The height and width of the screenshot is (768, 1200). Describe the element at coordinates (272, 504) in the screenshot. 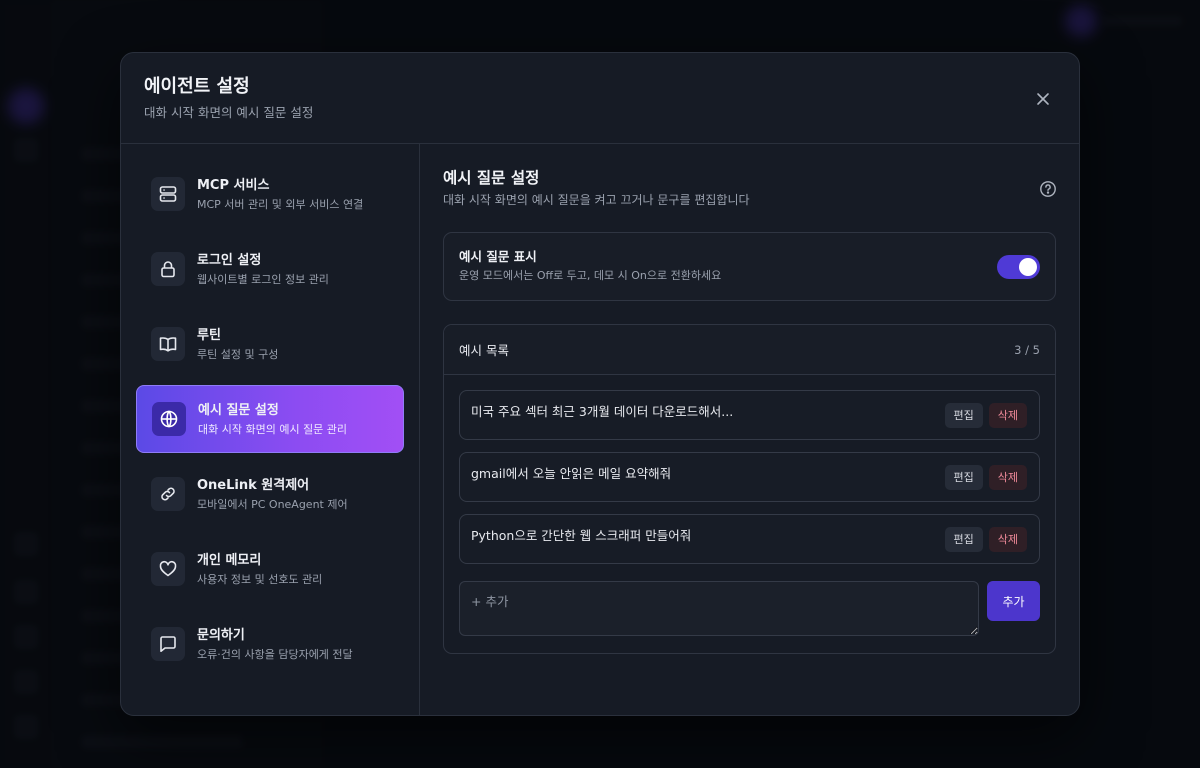

I see `sidebar-item-desc: 모바일에서 PC OneAgent 제어` at that location.